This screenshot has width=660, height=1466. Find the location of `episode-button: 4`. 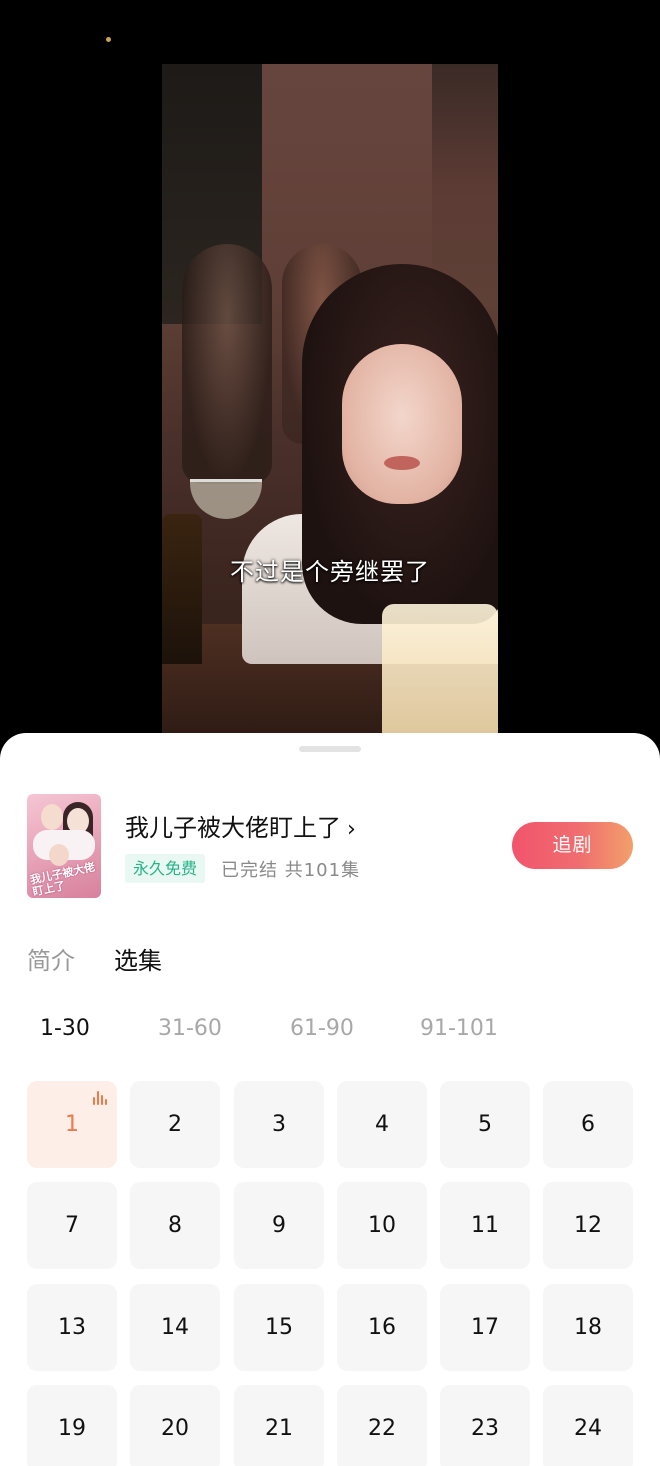

episode-button: 4 is located at coordinates (382, 1124).